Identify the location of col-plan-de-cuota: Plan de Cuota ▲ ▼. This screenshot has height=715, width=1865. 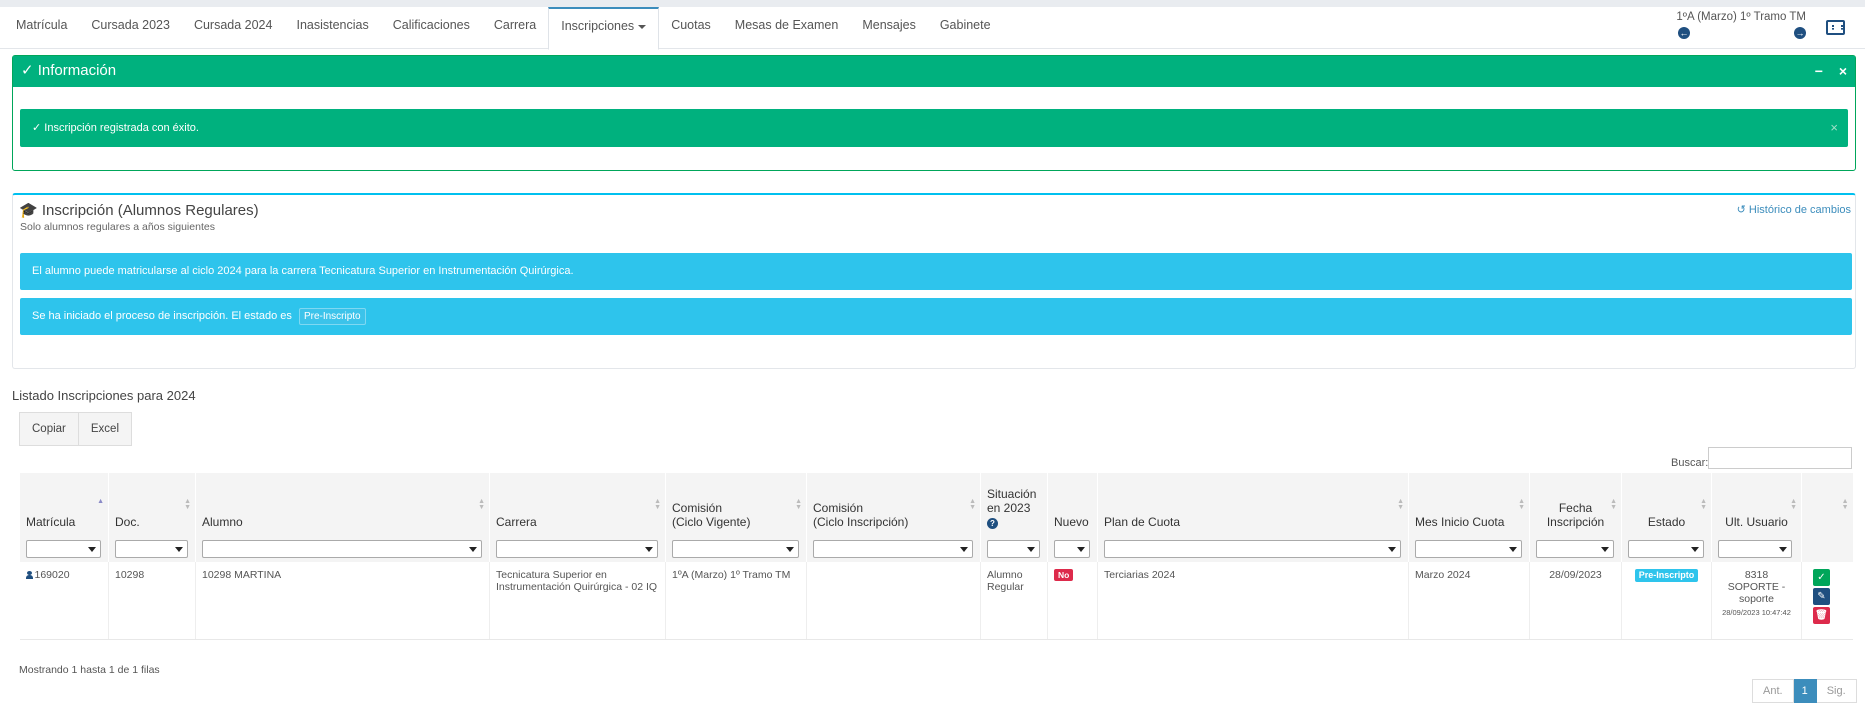
(1253, 504).